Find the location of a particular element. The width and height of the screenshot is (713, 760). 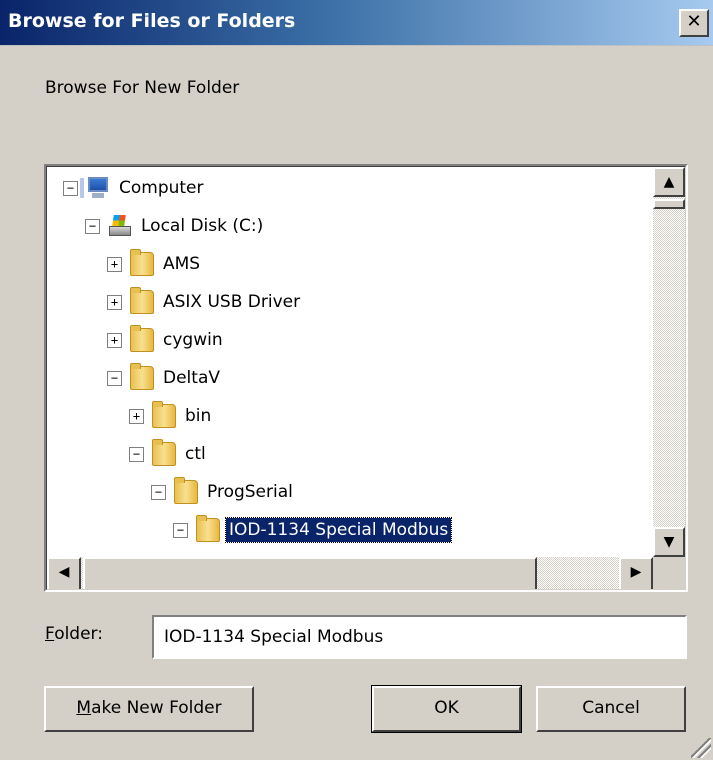

scroll-left-button: ◀ is located at coordinates (64, 573).